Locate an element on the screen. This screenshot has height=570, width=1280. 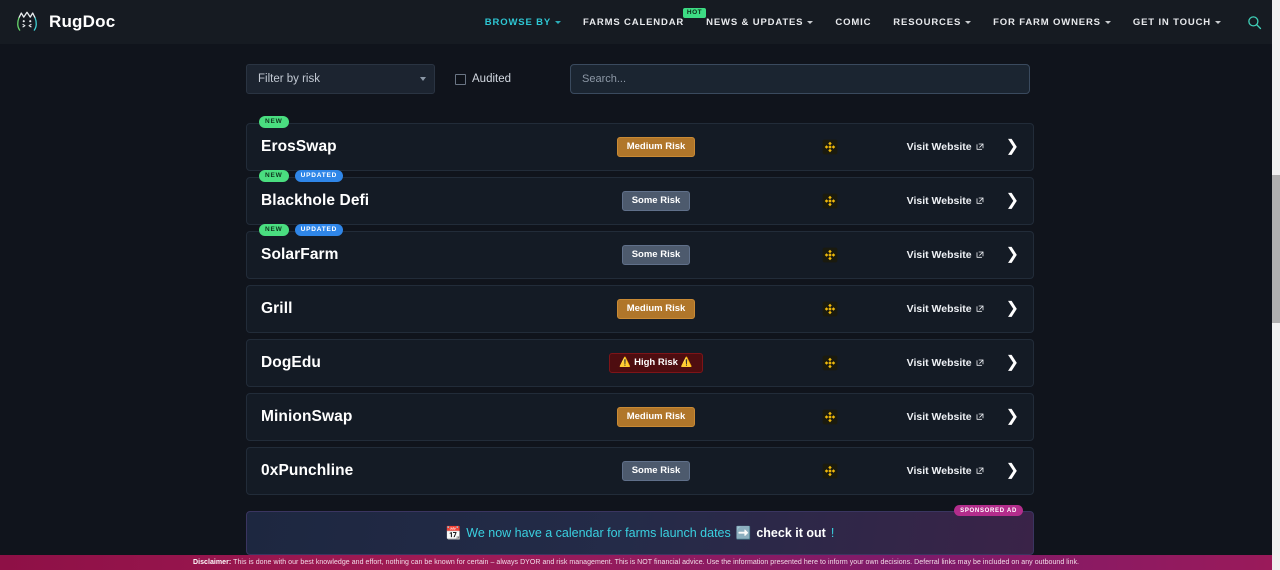
project-row: MinionSwap Medium Risk Visit Website ❯ is located at coordinates (640, 417).